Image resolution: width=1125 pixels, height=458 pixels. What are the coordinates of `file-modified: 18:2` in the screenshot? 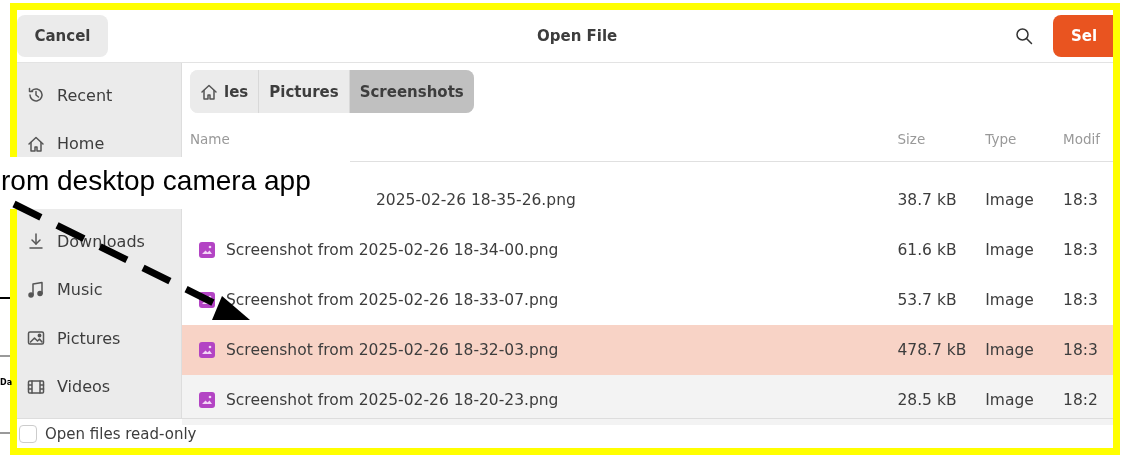 It's located at (1080, 400).